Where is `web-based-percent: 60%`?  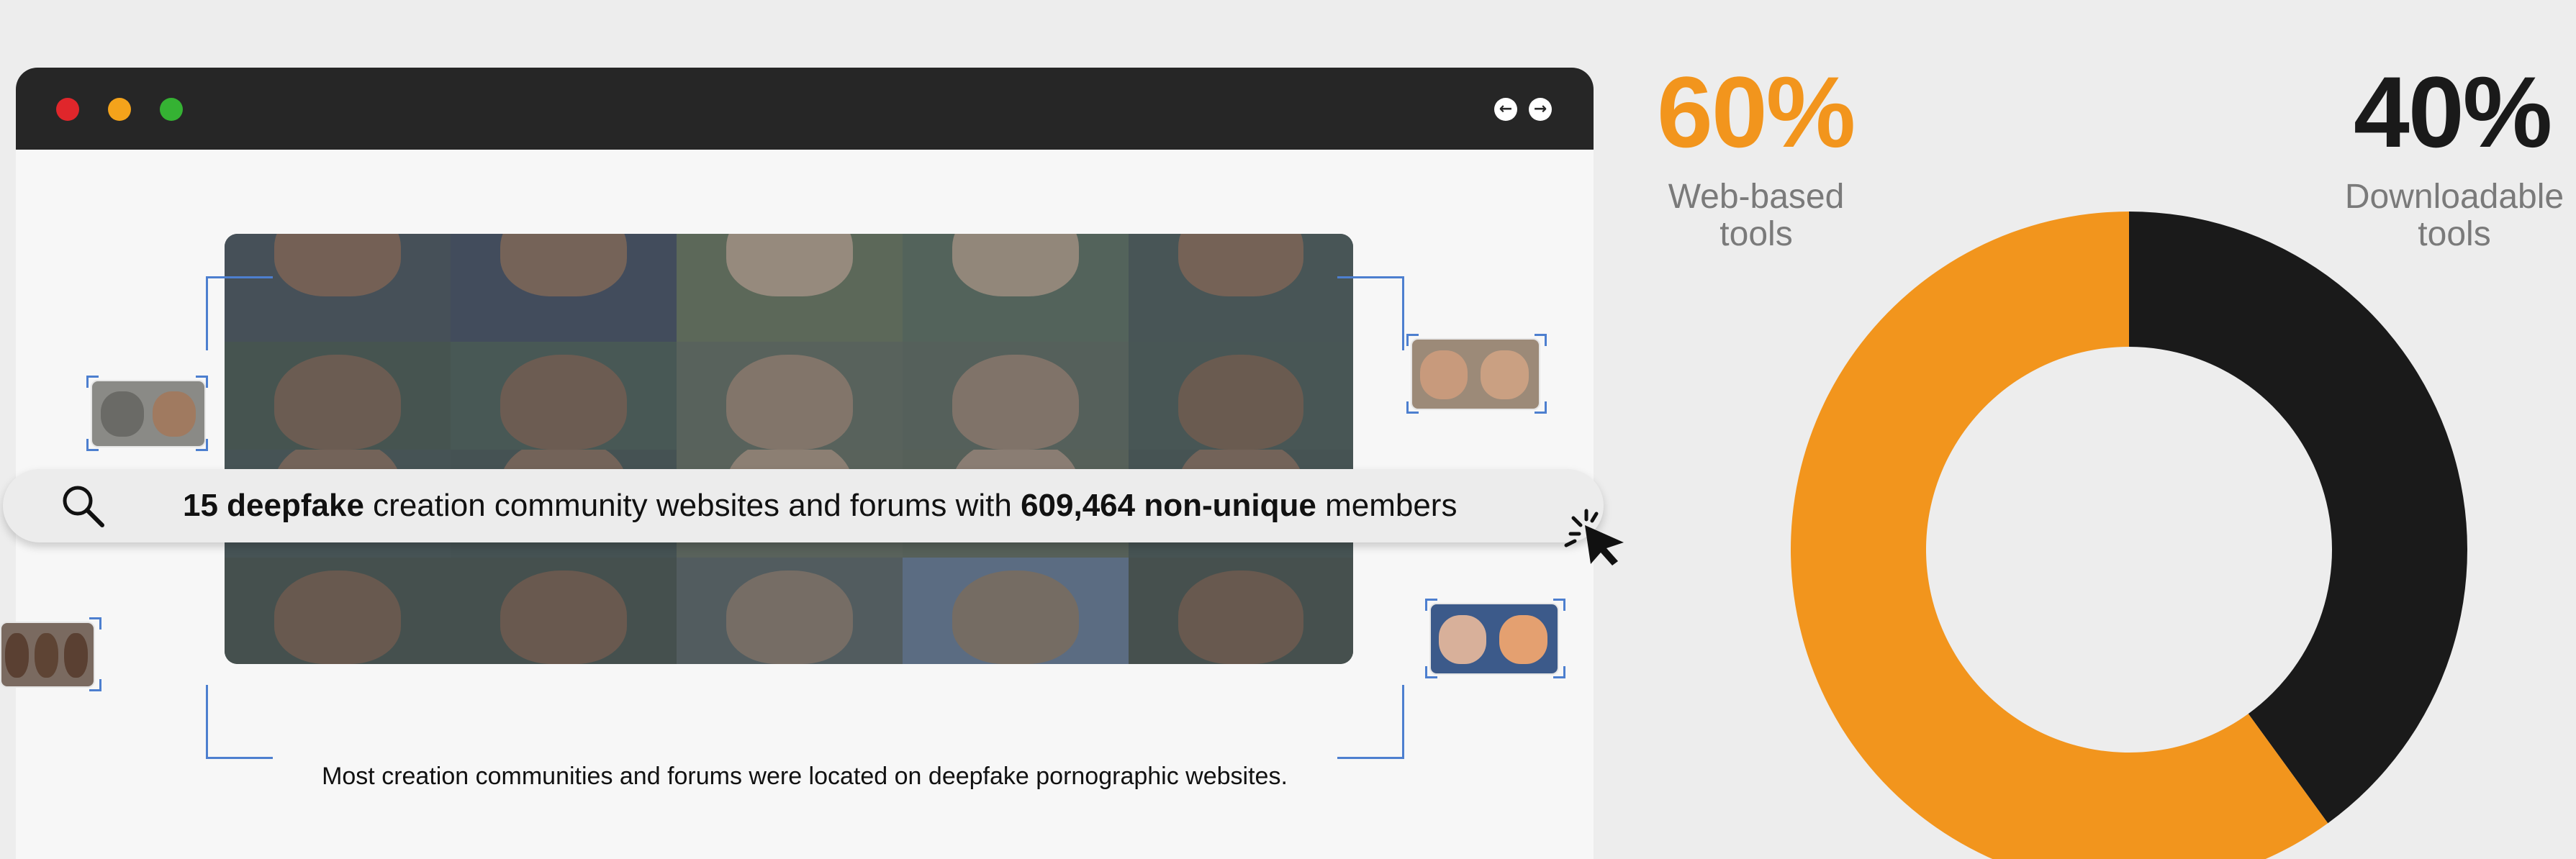 web-based-percent: 60% is located at coordinates (1756, 112).